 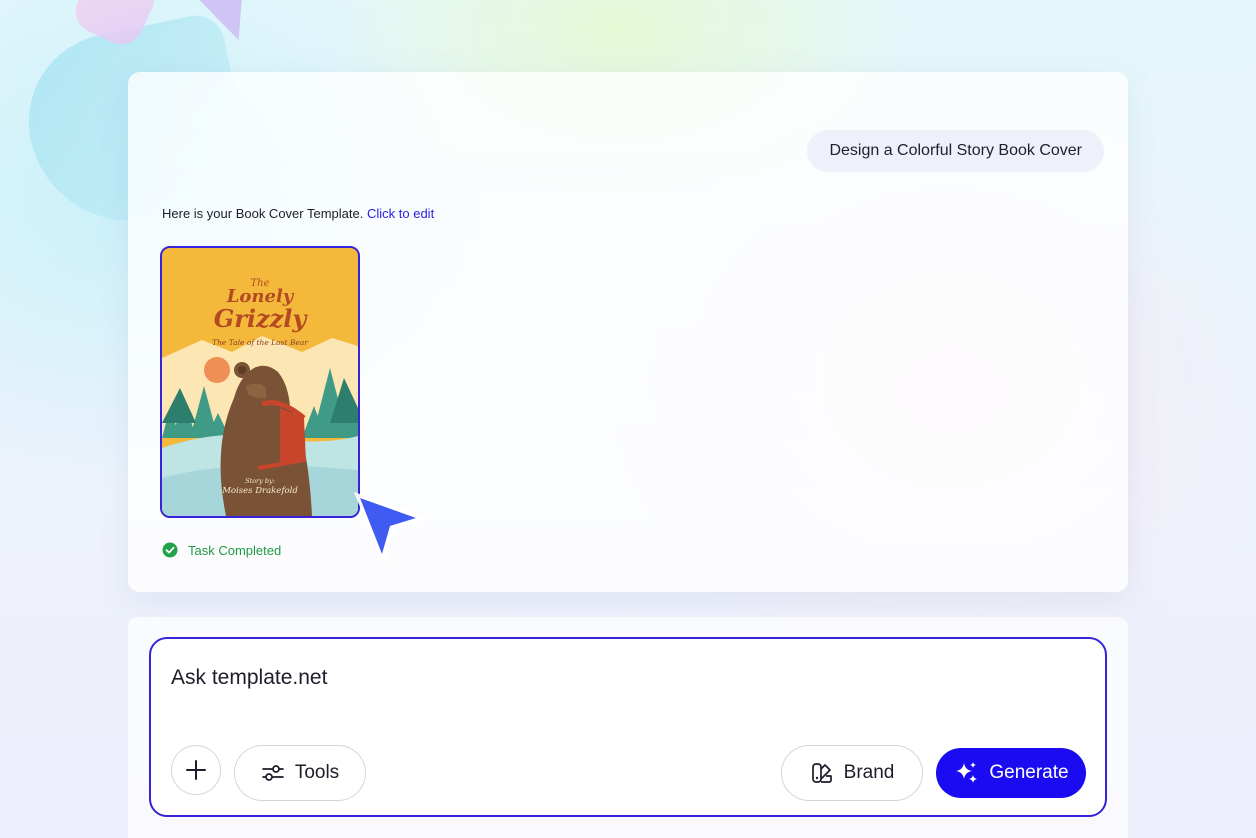 I want to click on generate-label: Generate, so click(x=1029, y=772).